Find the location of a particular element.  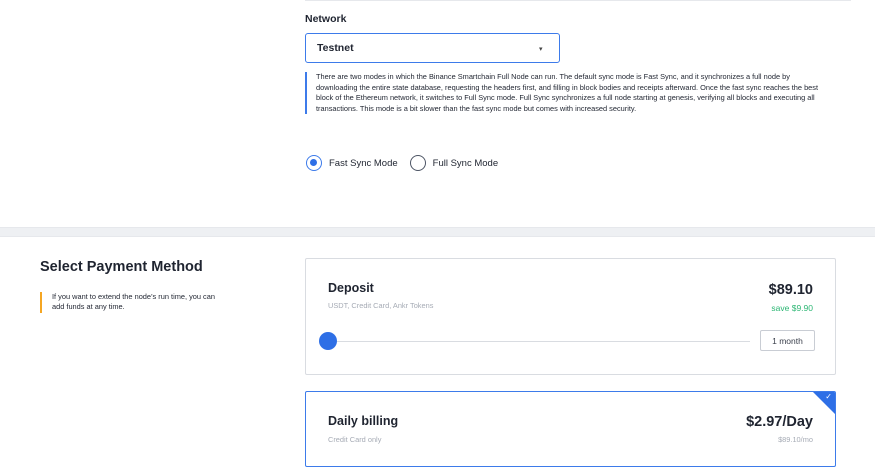

daily-billing-title: Daily billing is located at coordinates (363, 421).